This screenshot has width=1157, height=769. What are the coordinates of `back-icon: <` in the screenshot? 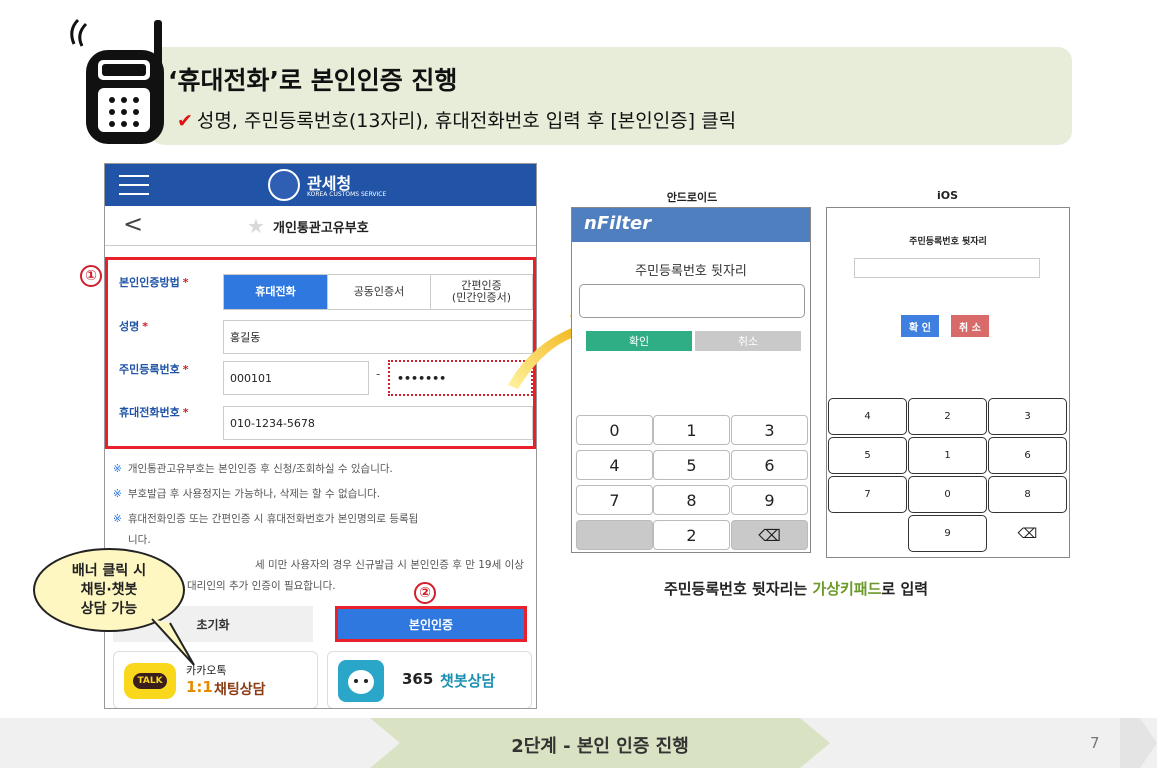 It's located at (133, 224).